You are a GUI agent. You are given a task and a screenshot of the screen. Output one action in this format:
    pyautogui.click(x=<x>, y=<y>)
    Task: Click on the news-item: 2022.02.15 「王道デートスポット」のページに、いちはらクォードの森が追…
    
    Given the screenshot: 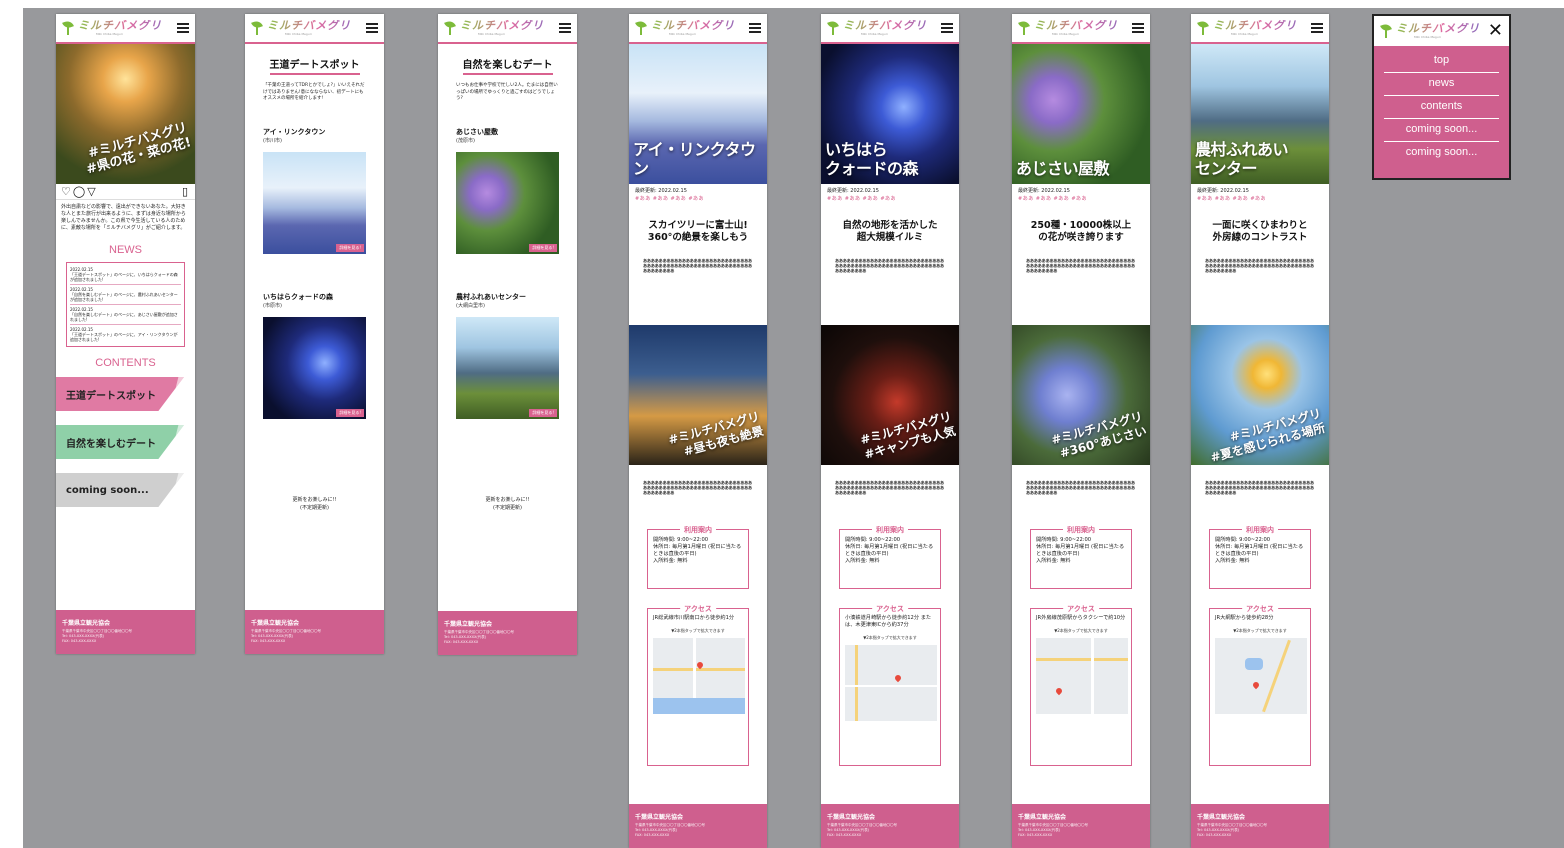 What is the action you would take?
    pyautogui.click(x=125, y=275)
    